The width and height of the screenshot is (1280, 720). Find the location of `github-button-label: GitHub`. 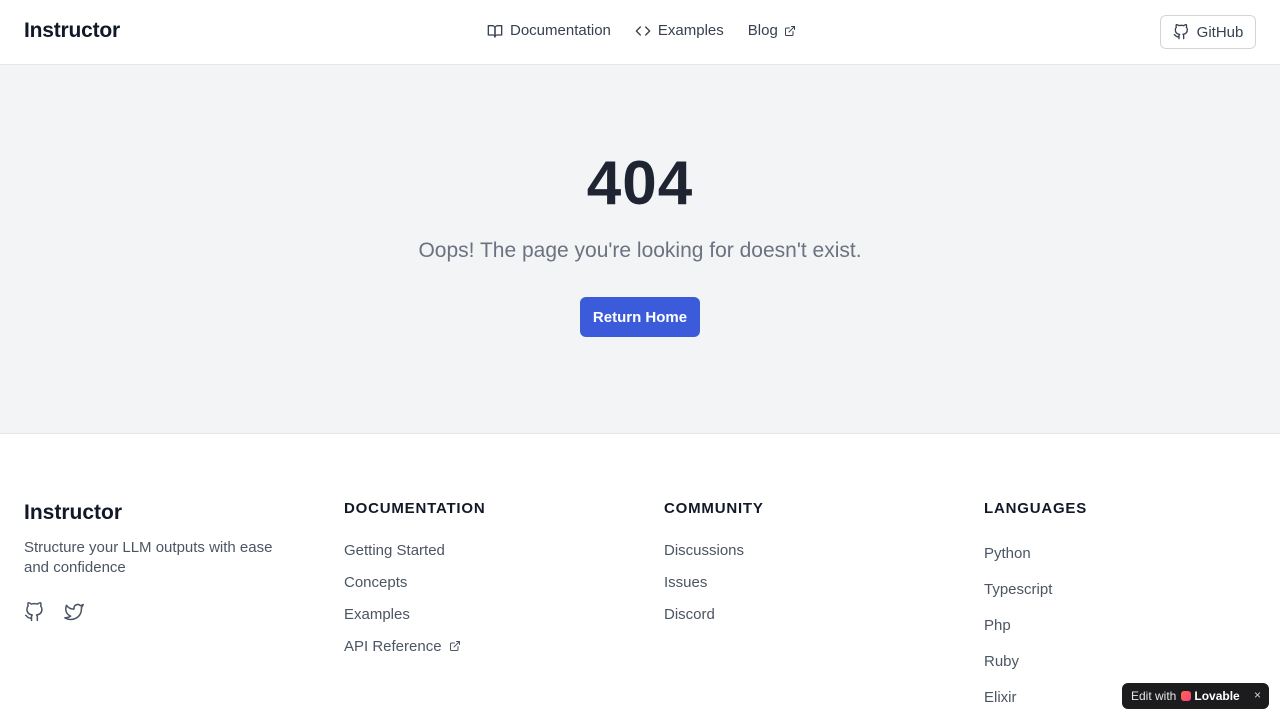

github-button-label: GitHub is located at coordinates (1220, 32).